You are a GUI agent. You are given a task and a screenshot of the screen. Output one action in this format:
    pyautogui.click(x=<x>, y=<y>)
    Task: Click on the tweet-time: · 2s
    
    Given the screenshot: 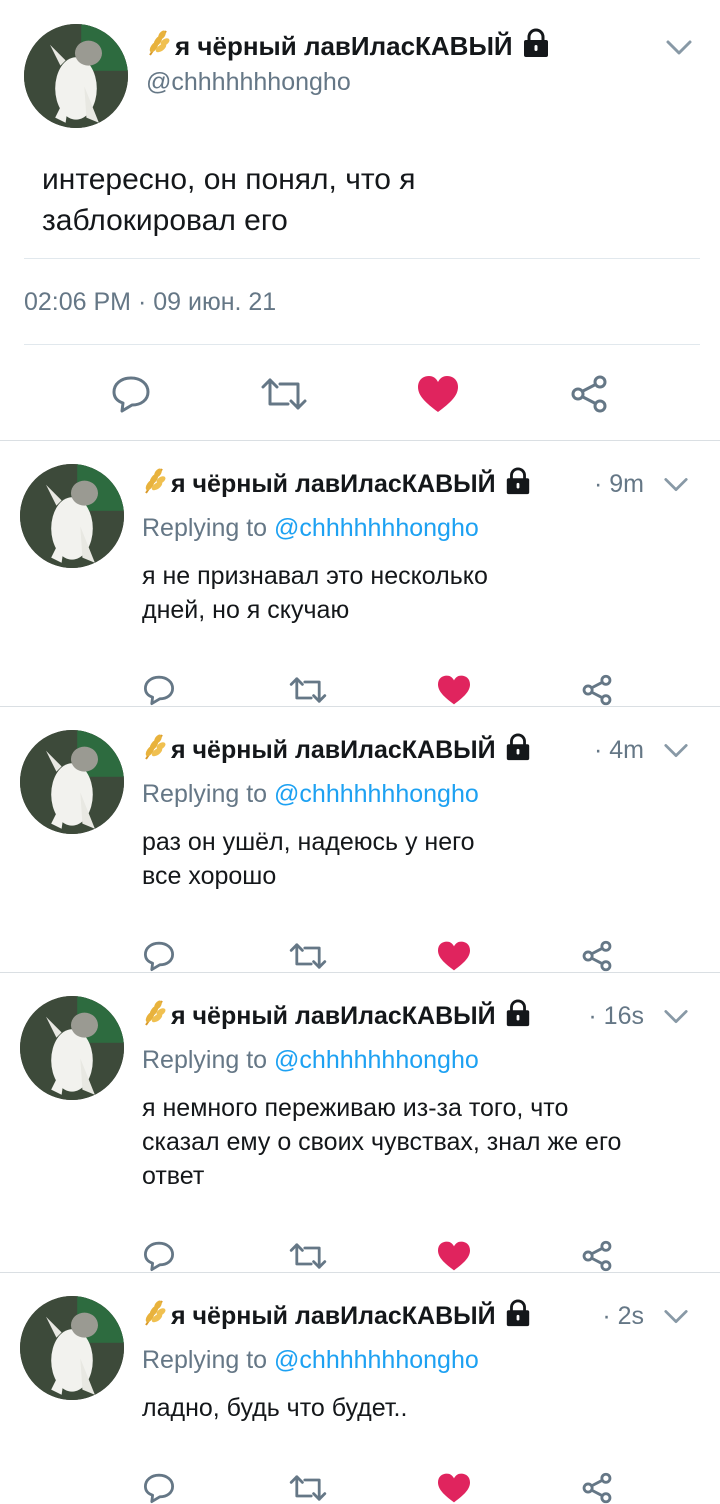 What is the action you would take?
    pyautogui.click(x=623, y=1316)
    